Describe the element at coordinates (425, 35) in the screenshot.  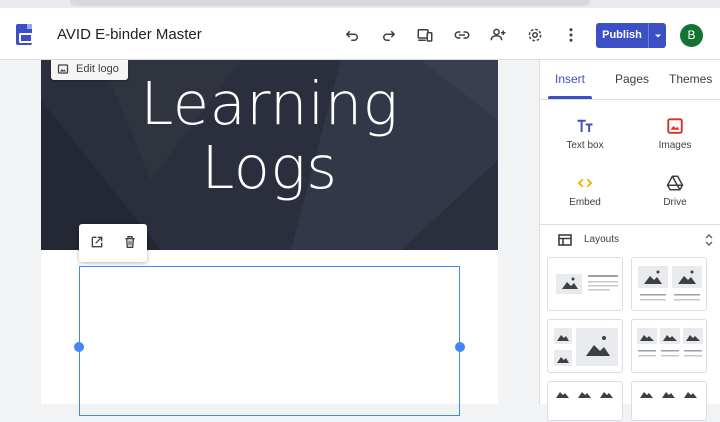
I see `preview-icon` at that location.